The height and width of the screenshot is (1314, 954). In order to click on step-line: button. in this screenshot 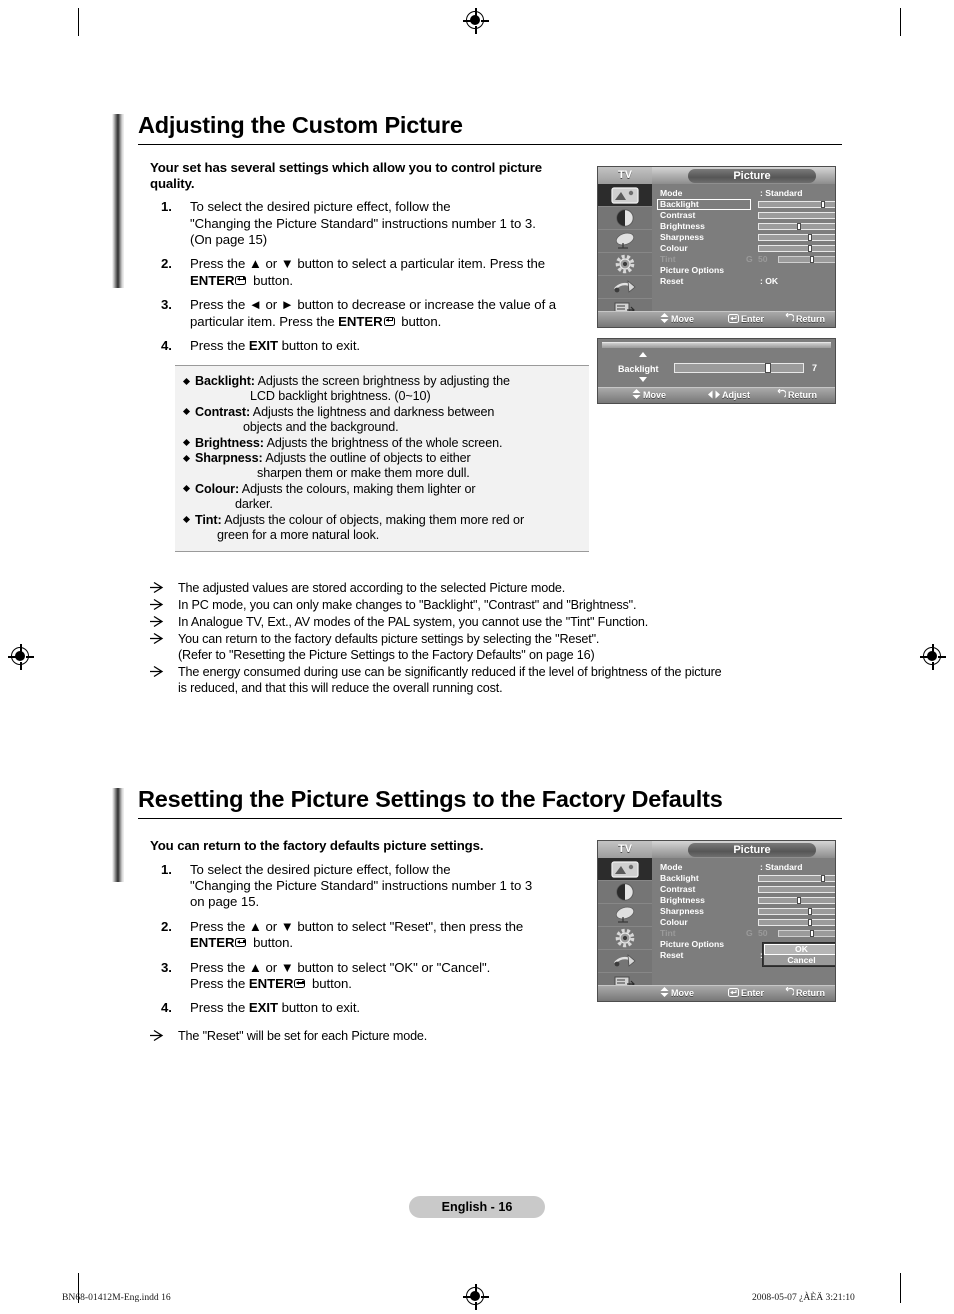, I will do `click(330, 984)`.